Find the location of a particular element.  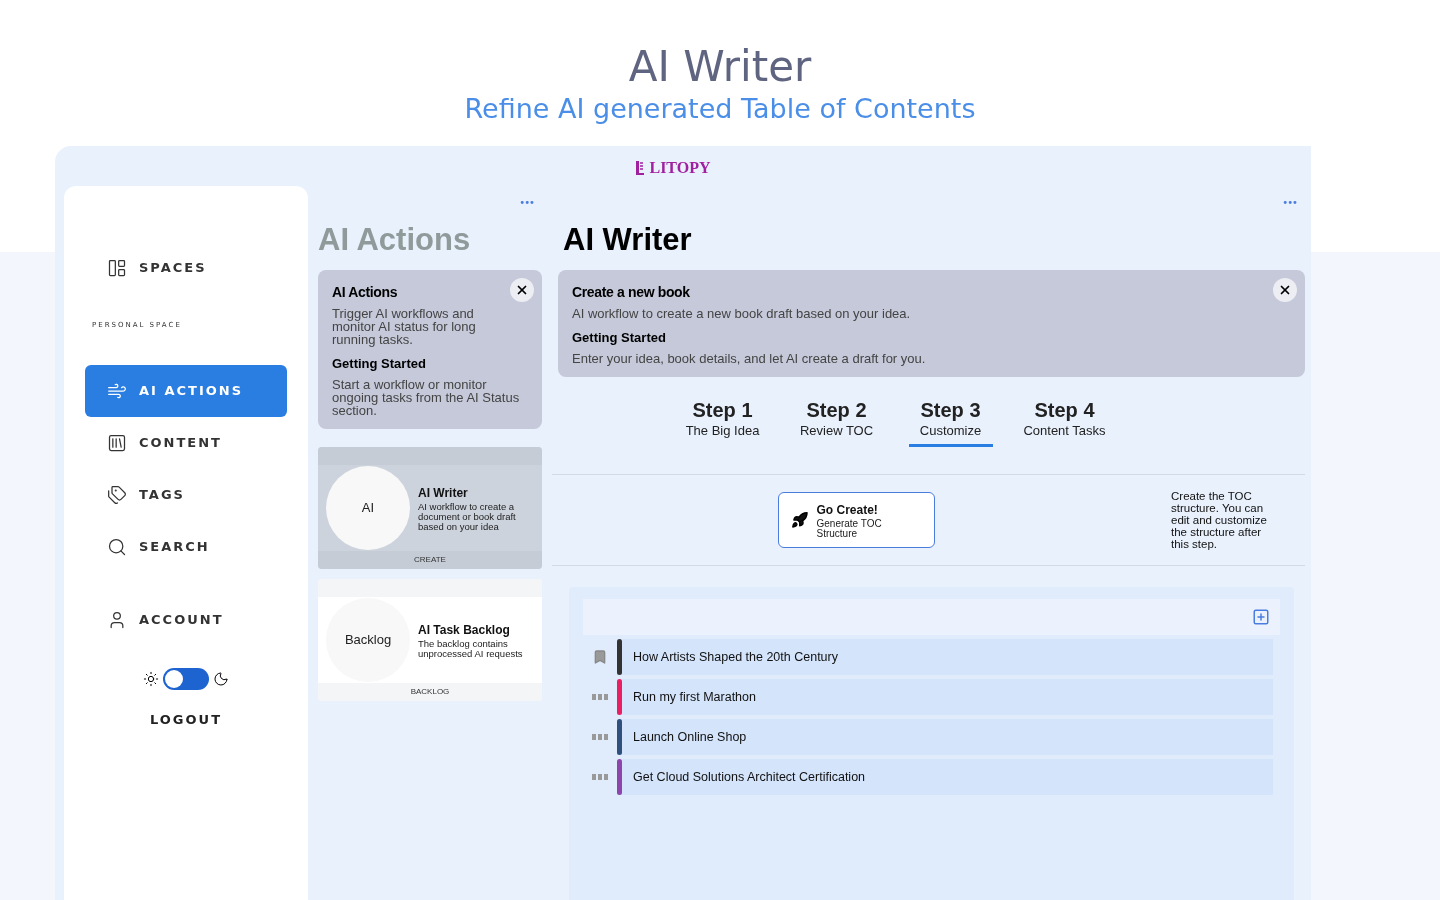

logo-icon is located at coordinates (640, 168).